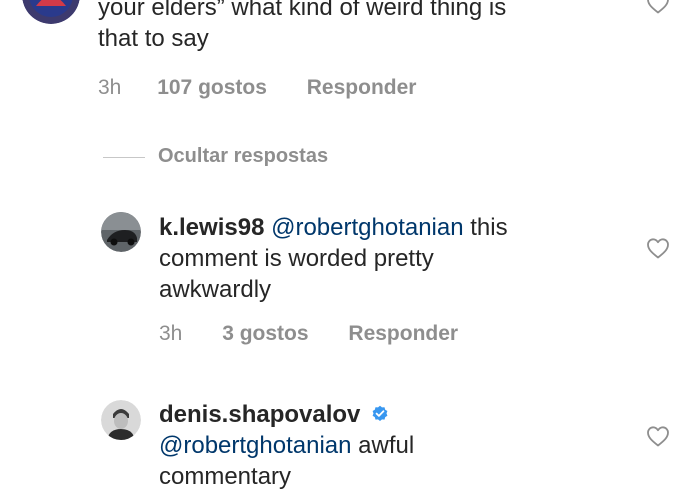 The width and height of the screenshot is (696, 495). I want to click on comment-text-line: comment is worded pretty, so click(296, 258).